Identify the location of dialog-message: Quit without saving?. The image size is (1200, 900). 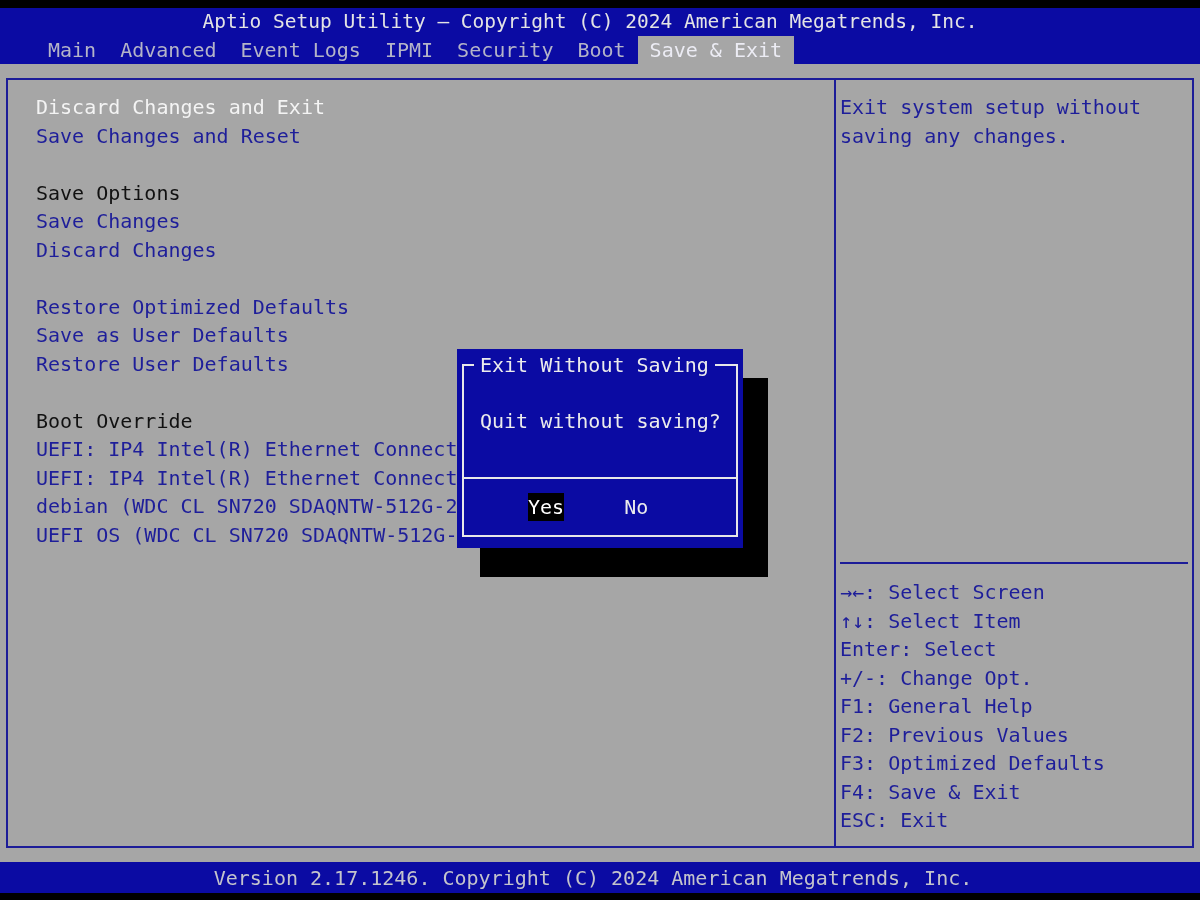
(600, 421).